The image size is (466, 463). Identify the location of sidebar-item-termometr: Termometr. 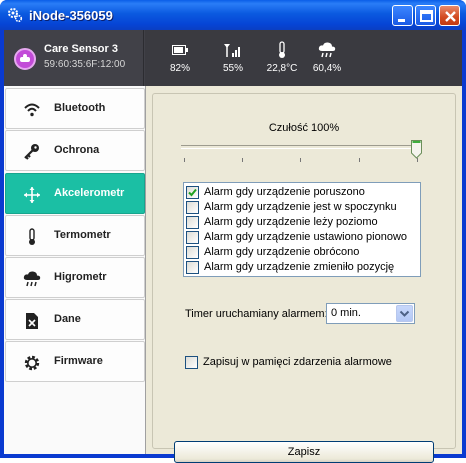
(75, 235).